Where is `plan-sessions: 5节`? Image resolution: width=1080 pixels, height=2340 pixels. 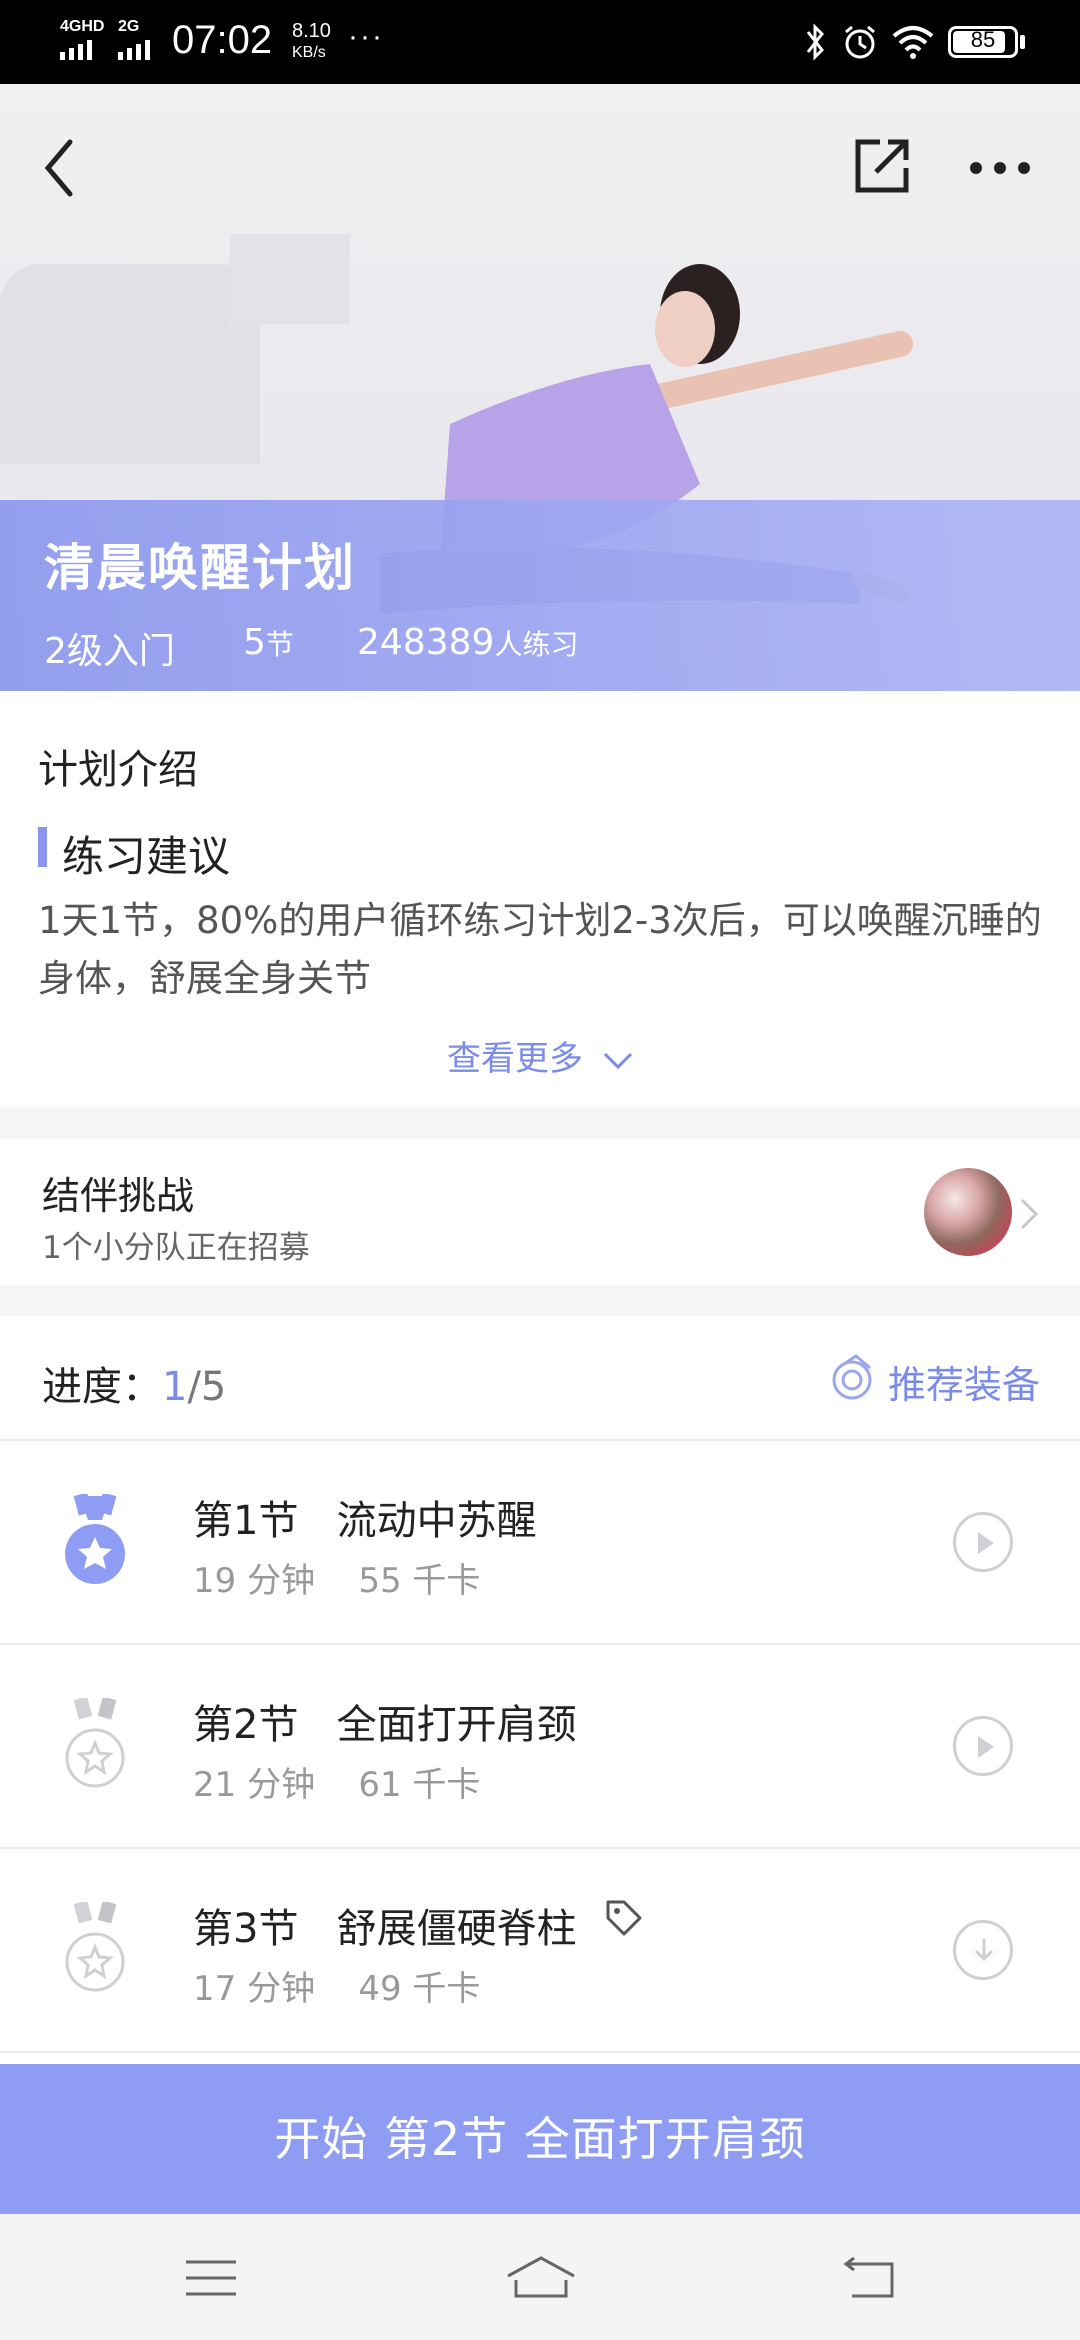
plan-sessions: 5节 is located at coordinates (268, 642).